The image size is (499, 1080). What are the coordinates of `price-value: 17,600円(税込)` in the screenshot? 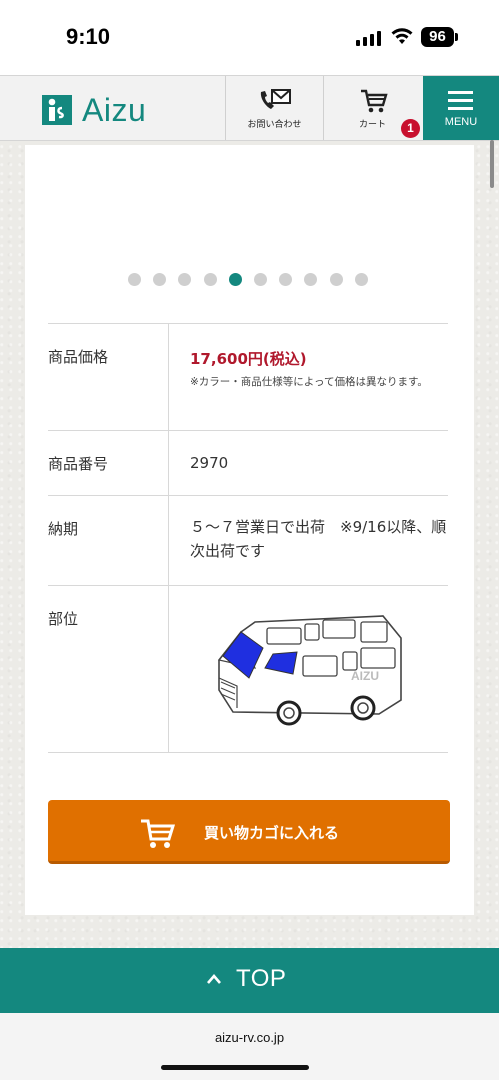 It's located at (248, 359).